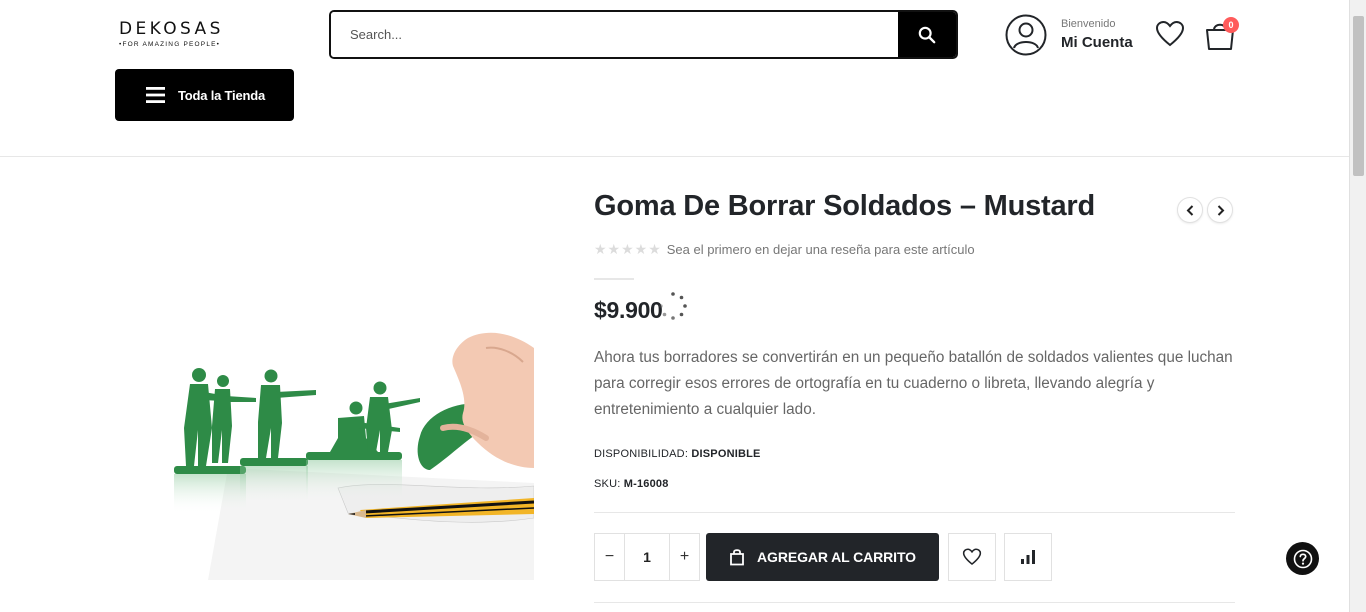  Describe the element at coordinates (1170, 34) in the screenshot. I see `wishlist-heart-icon` at that location.